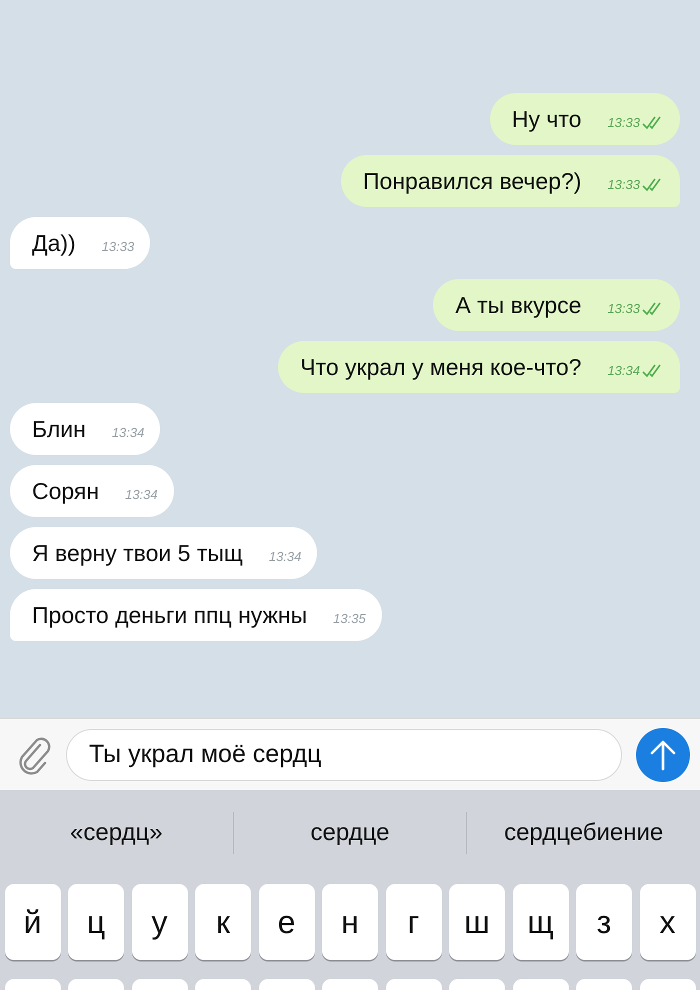 This screenshot has width=700, height=990. I want to click on send-button, so click(663, 755).